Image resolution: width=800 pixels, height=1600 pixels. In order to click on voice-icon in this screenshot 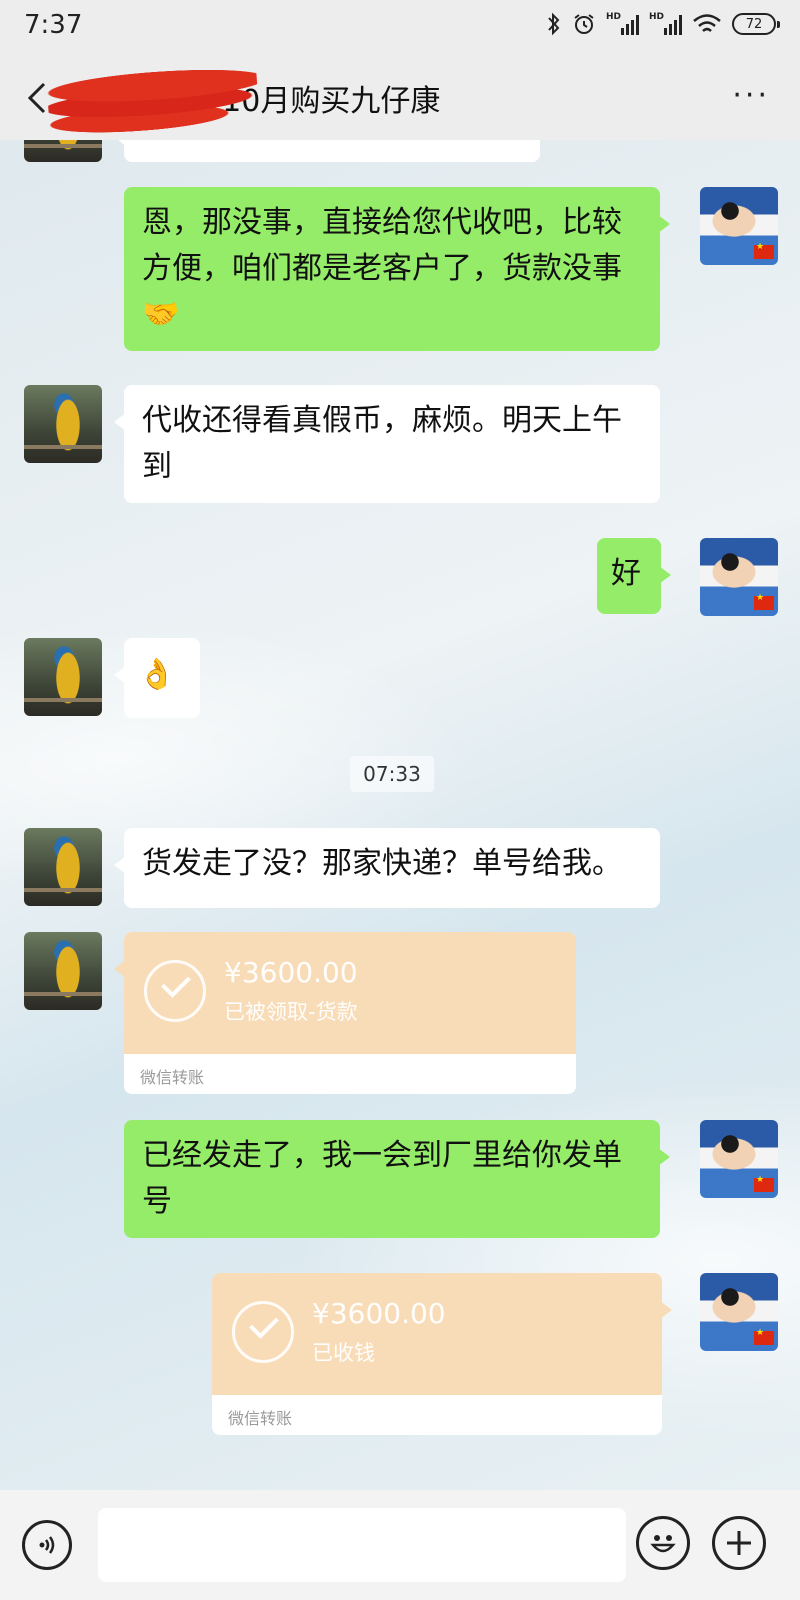, I will do `click(47, 1545)`.